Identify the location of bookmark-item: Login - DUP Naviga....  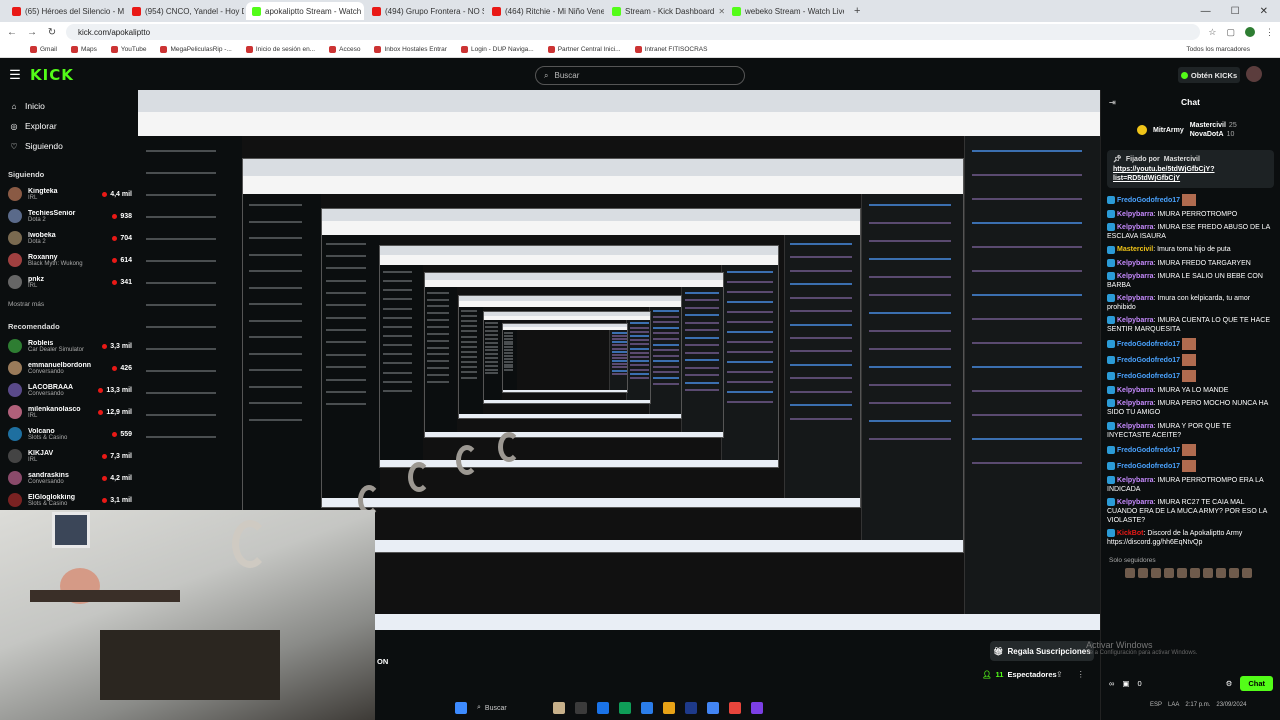
(497, 49).